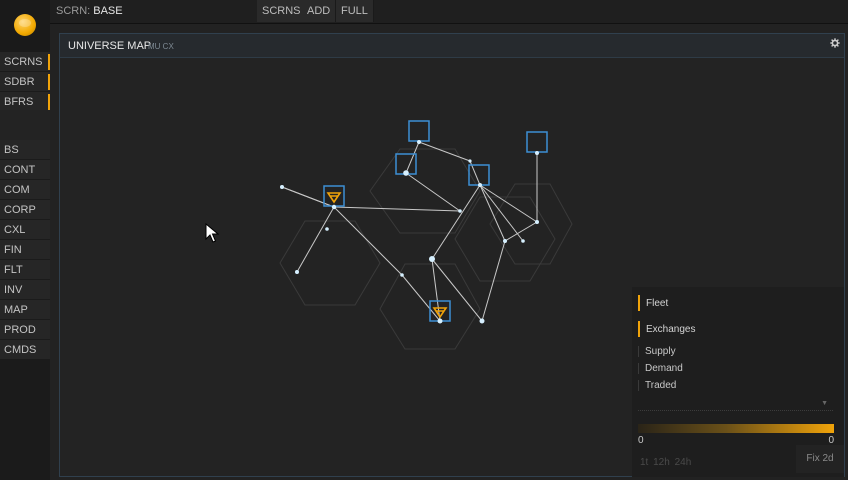 This screenshot has height=480, width=848. I want to click on sidebar-item-cxl: CXL, so click(25, 230).